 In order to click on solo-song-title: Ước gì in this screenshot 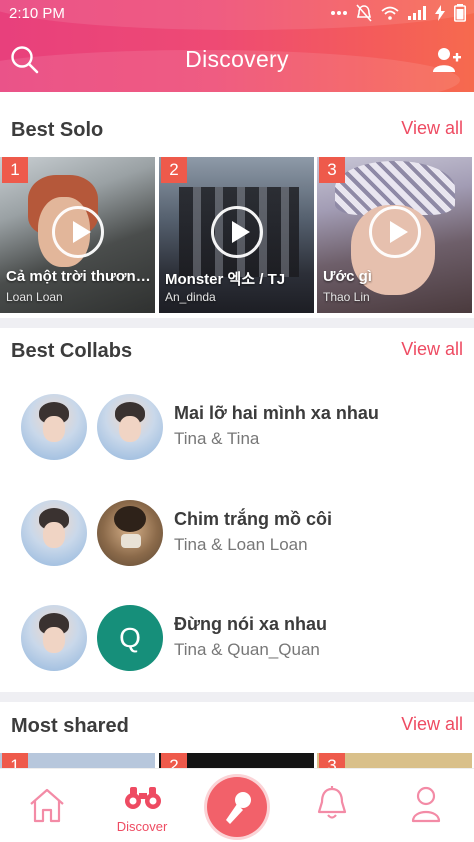, I will do `click(347, 276)`.